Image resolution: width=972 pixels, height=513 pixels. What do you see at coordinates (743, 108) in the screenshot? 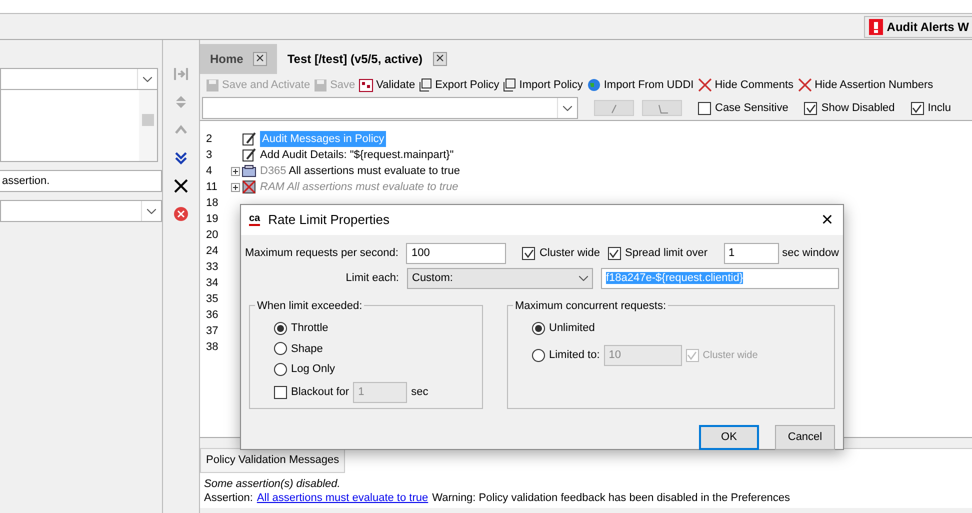
I see `checkbox: Case Sensitive` at bounding box center [743, 108].